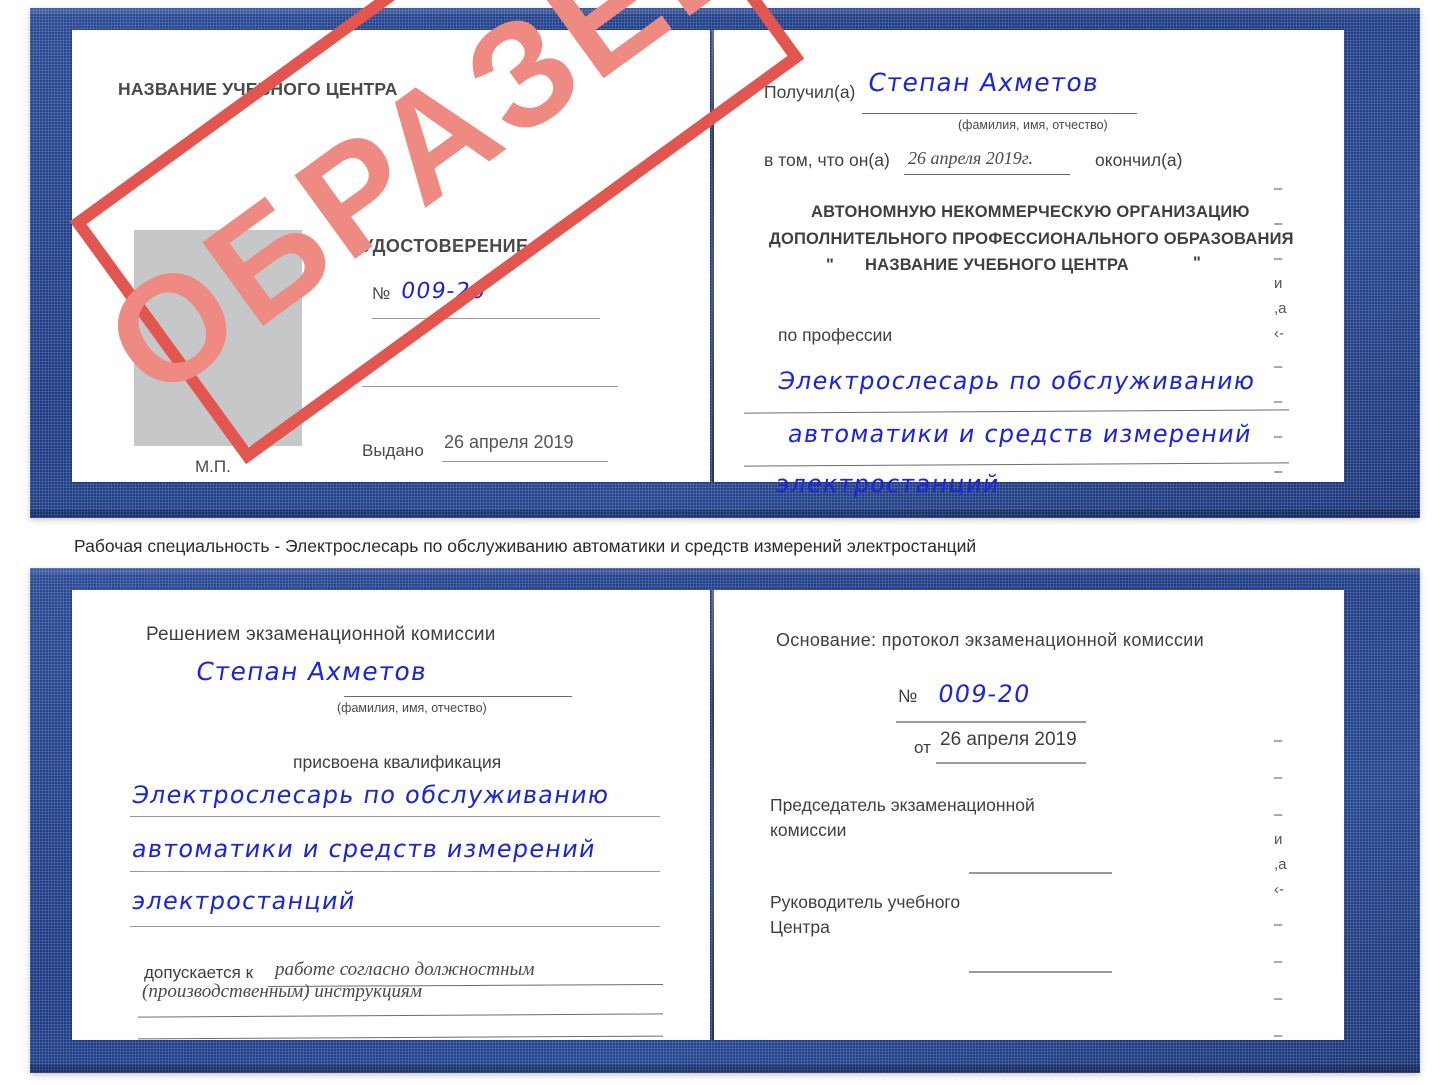 This screenshot has width=1448, height=1085. I want to click on qualification-line-3: электростанций, so click(244, 901).